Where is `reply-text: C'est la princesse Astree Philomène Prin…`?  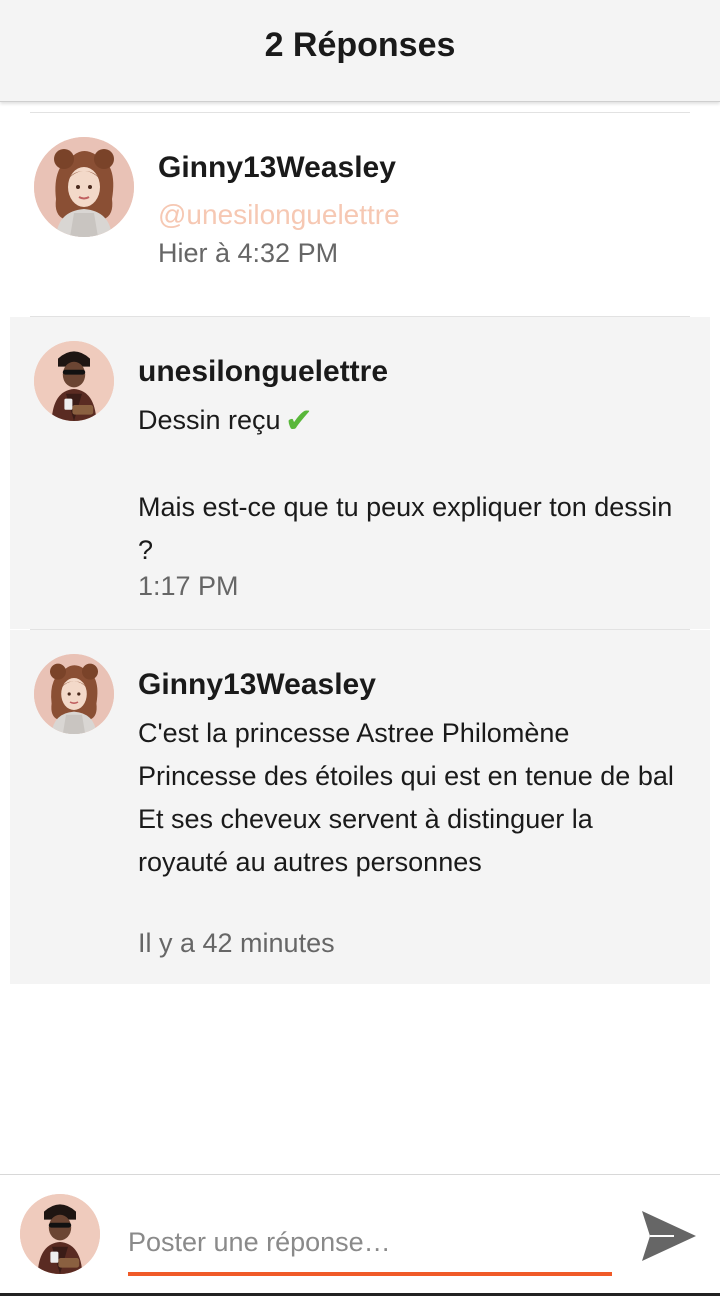
reply-text: C'est la princesse Astree Philomène Prin… is located at coordinates (408, 798).